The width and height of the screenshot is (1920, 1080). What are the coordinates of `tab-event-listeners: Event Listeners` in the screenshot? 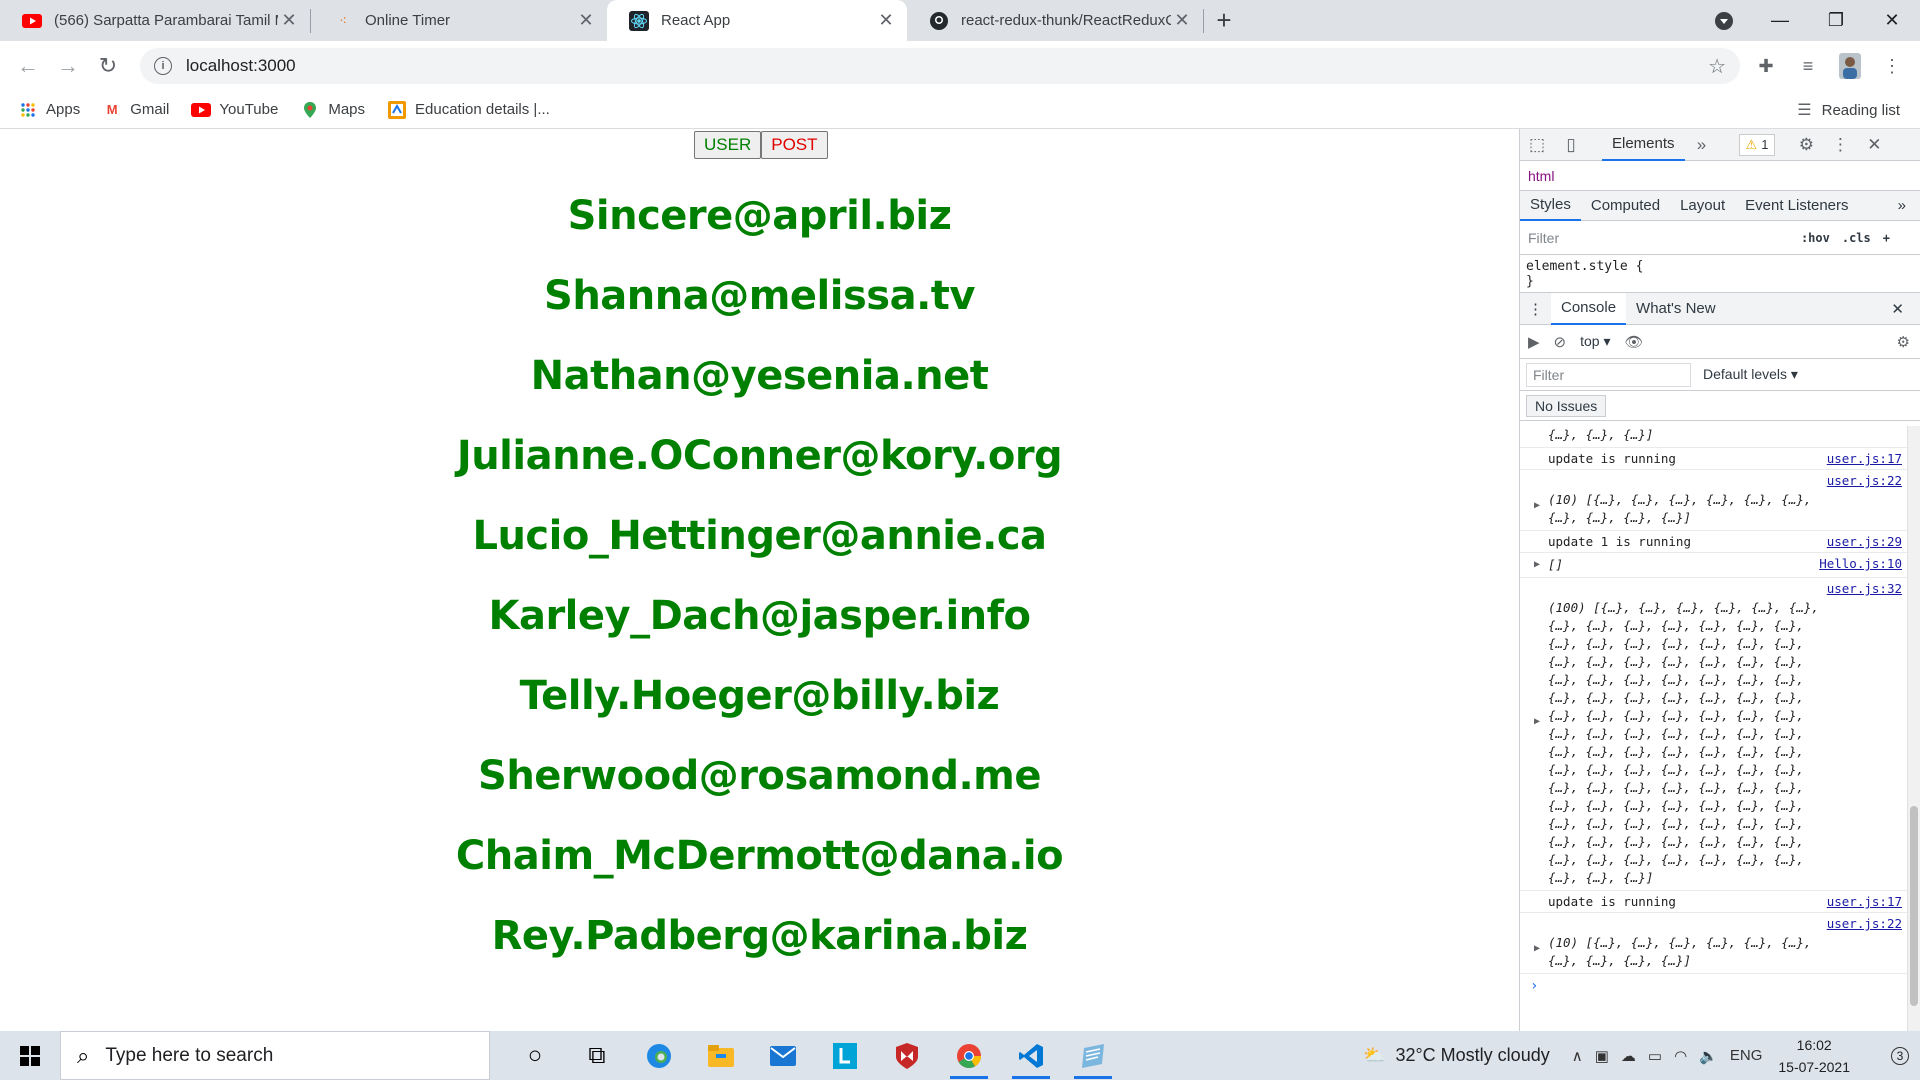 It's located at (1796, 206).